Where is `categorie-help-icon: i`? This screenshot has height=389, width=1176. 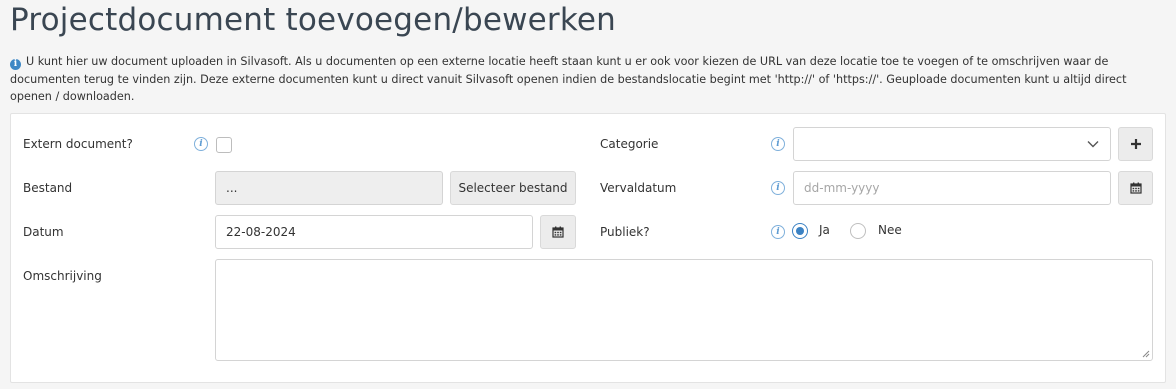 categorie-help-icon: i is located at coordinates (778, 144).